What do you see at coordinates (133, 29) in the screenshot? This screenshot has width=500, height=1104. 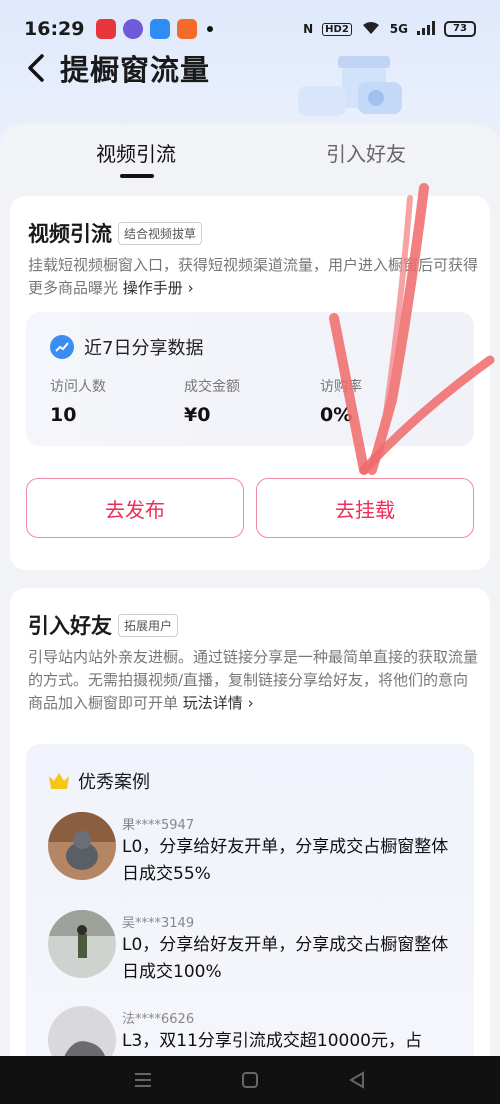 I see `circle-app-icon` at bounding box center [133, 29].